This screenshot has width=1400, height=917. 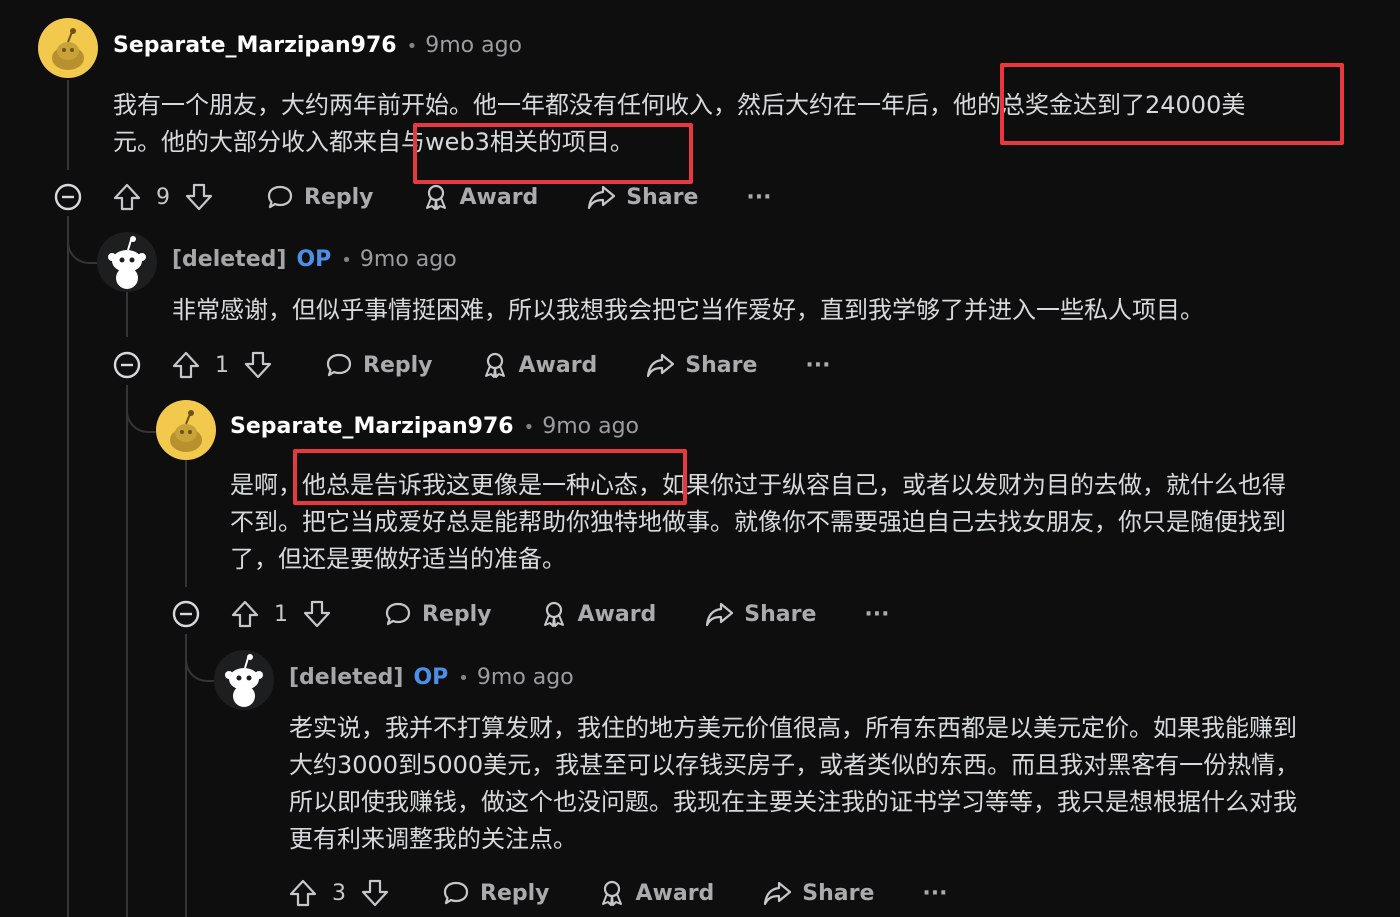 What do you see at coordinates (433, 839) in the screenshot?
I see `comment-line: 更有利来调整我的关注点。` at bounding box center [433, 839].